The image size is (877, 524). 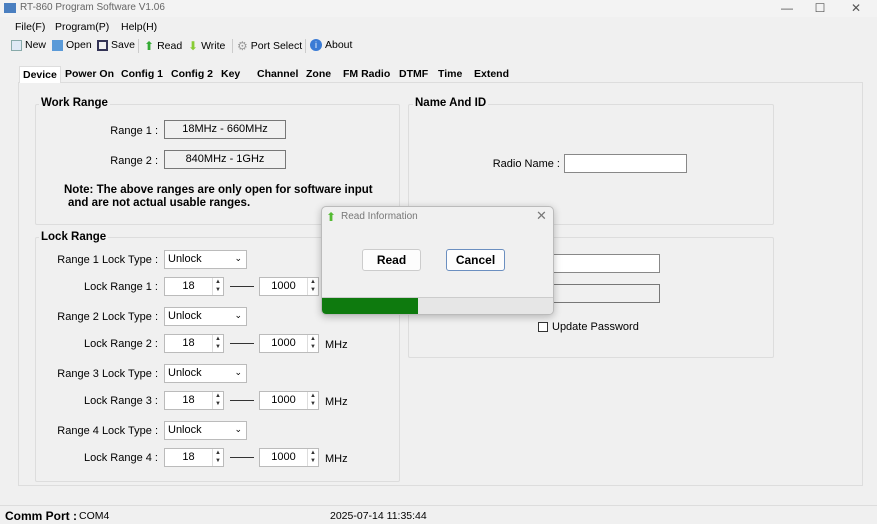 What do you see at coordinates (225, 129) in the screenshot?
I see `range1-field: 18MHz - 660MHz` at bounding box center [225, 129].